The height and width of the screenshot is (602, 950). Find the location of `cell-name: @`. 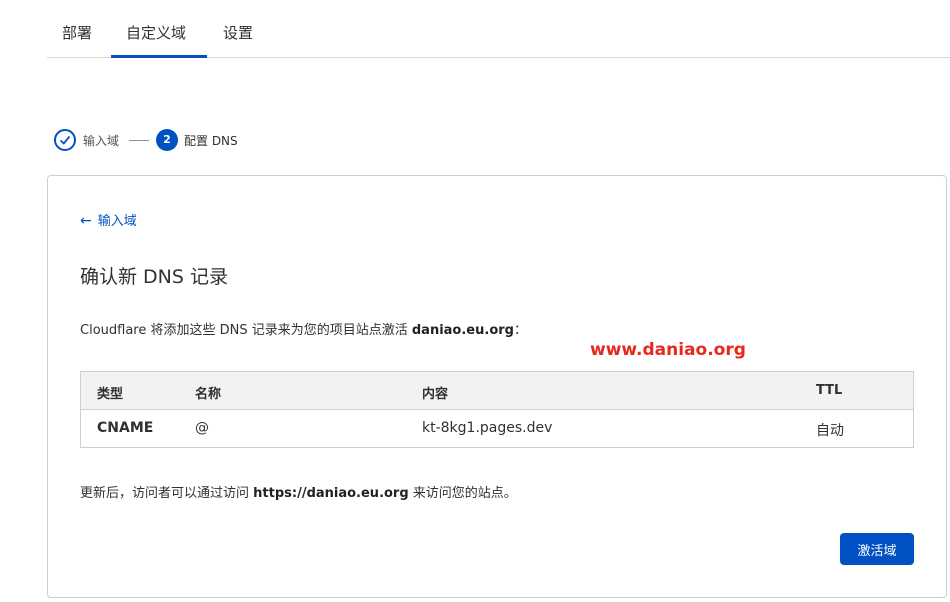

cell-name: @ is located at coordinates (202, 428).